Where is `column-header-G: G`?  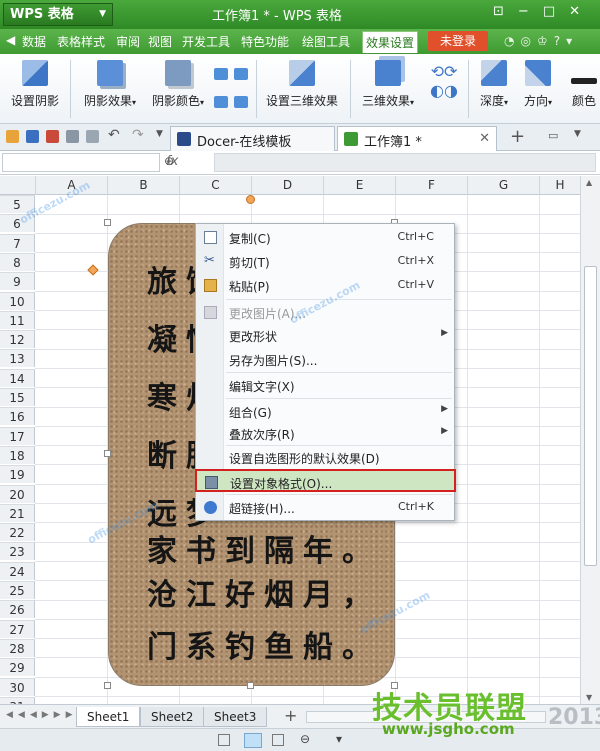
column-header-G: G is located at coordinates (503, 185).